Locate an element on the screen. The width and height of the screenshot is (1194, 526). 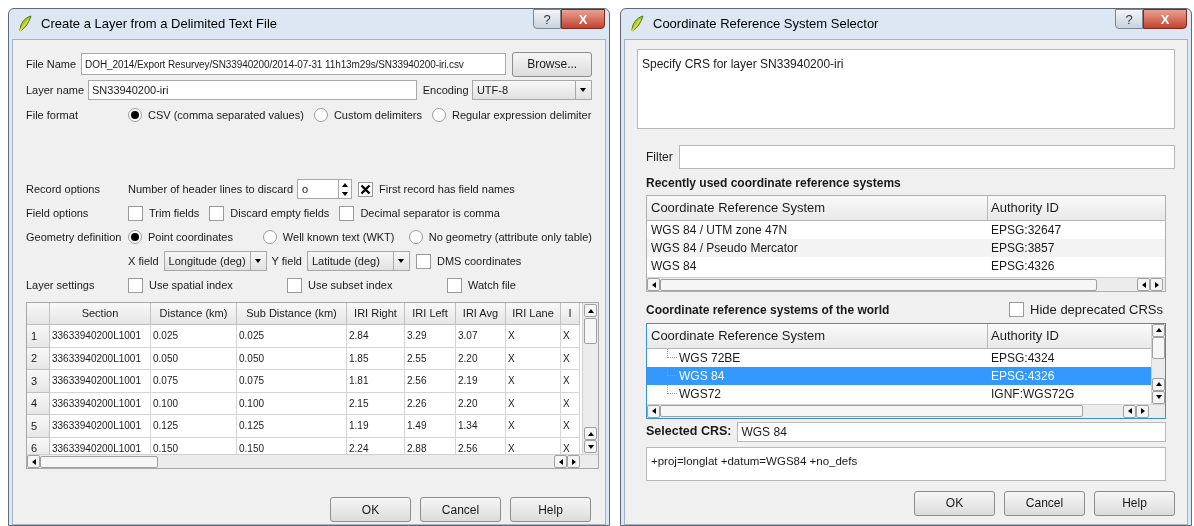
table-cell: 0.050 is located at coordinates (292, 358).